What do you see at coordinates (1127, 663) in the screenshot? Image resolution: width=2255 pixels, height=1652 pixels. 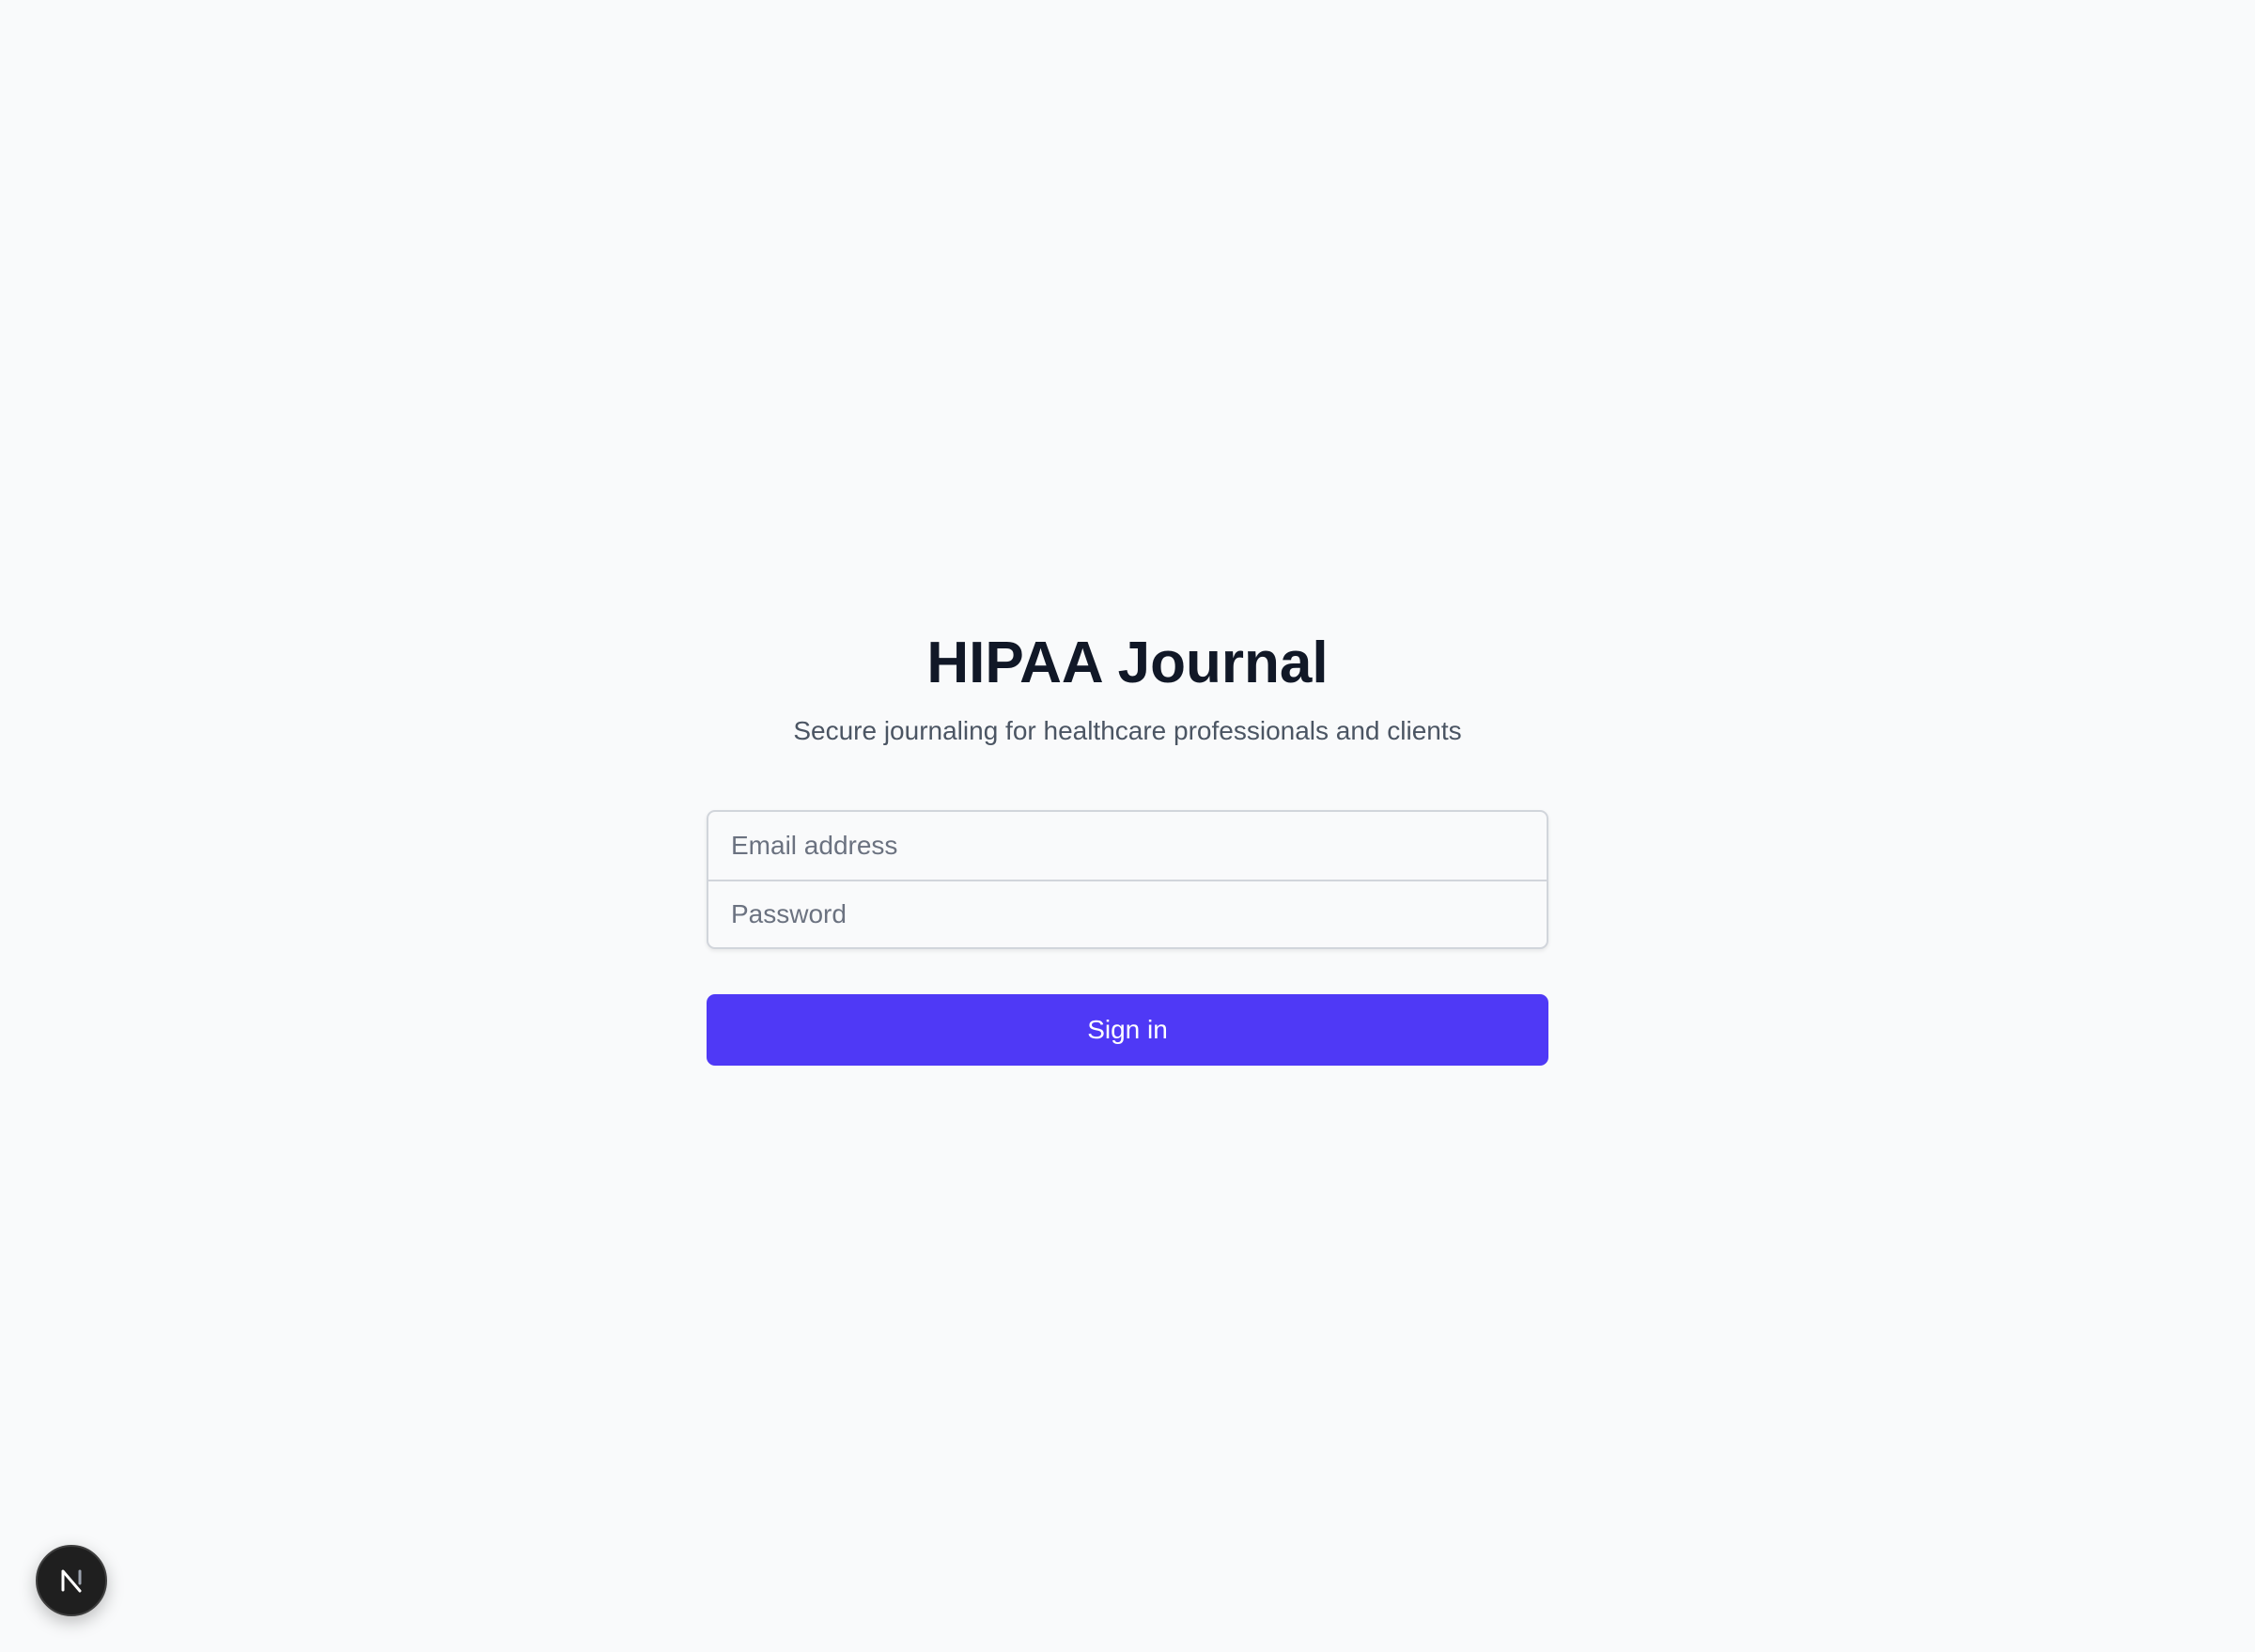 I see `page-title: HIPAA Journal` at bounding box center [1127, 663].